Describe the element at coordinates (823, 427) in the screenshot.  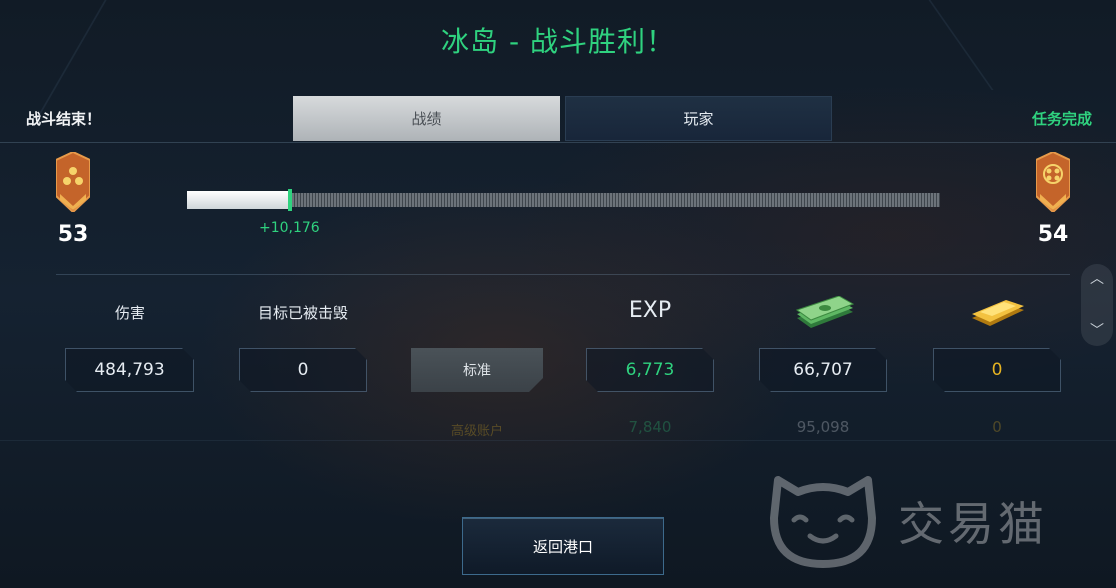
I see `credits-premium: 95,098` at that location.